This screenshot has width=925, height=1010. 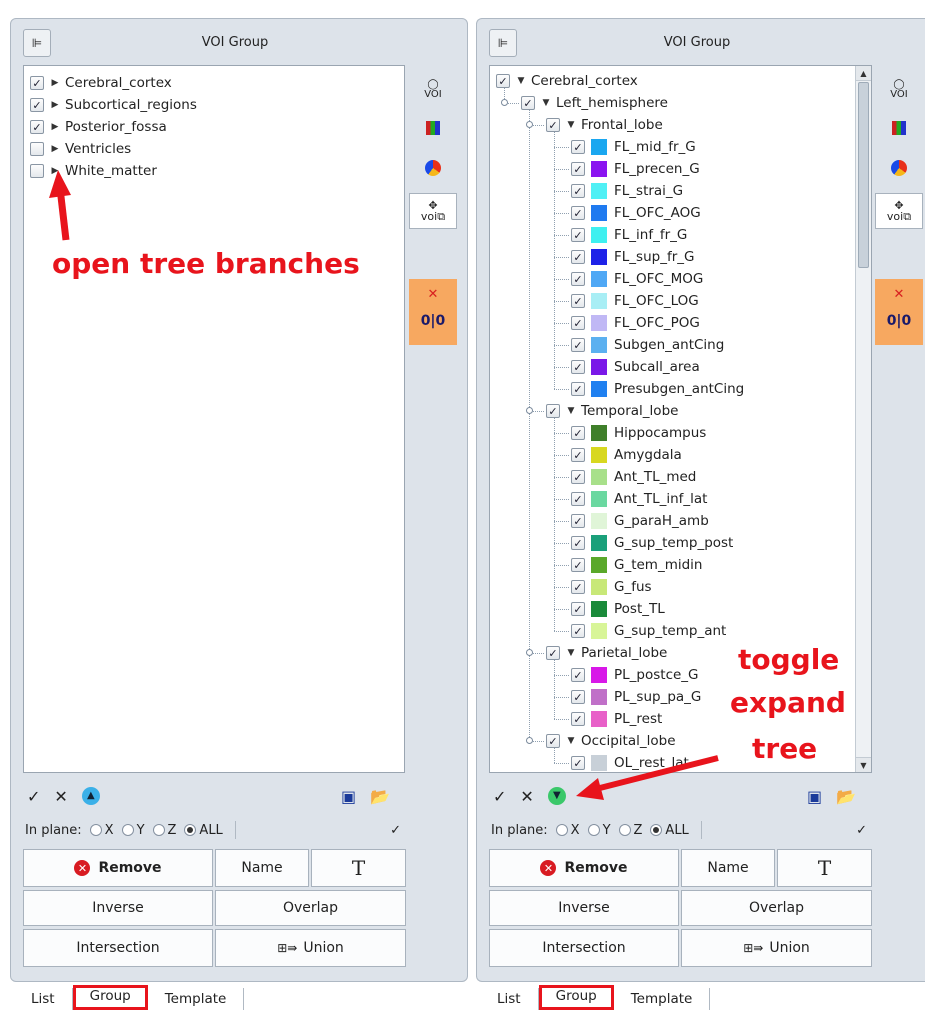 I want to click on right-arrow-head, so click(x=590, y=789).